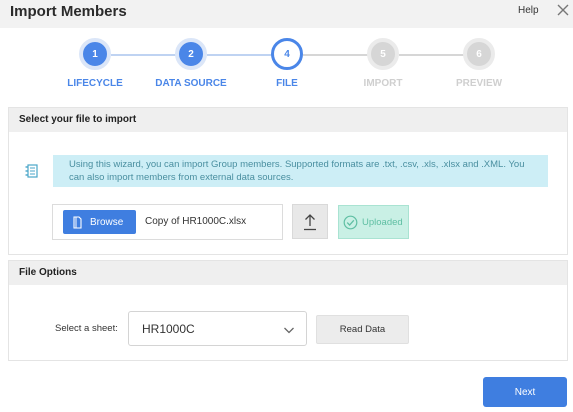 The width and height of the screenshot is (573, 412). Describe the element at coordinates (525, 392) in the screenshot. I see `next-button: Next` at that location.